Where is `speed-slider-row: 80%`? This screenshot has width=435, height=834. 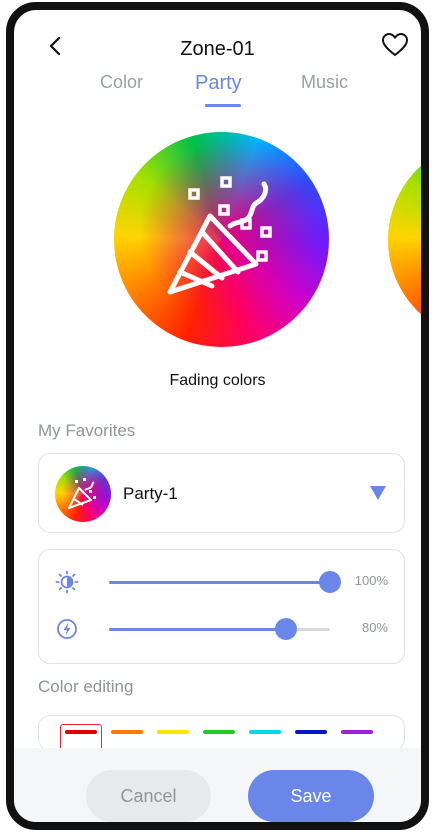
speed-slider-row: 80% is located at coordinates (221, 629).